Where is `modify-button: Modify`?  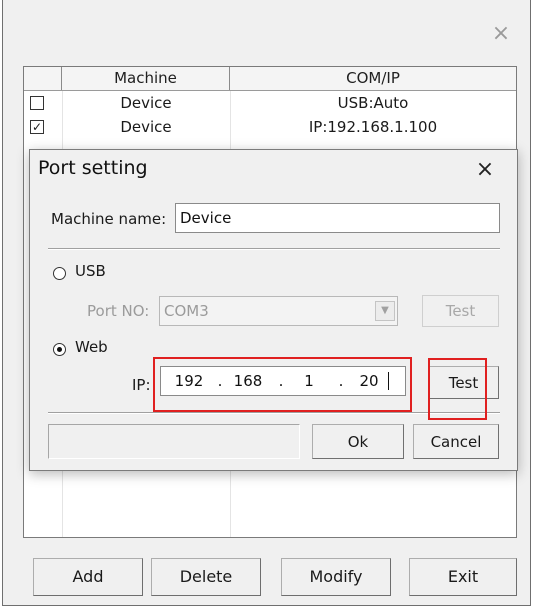
modify-button: Modify is located at coordinates (336, 577).